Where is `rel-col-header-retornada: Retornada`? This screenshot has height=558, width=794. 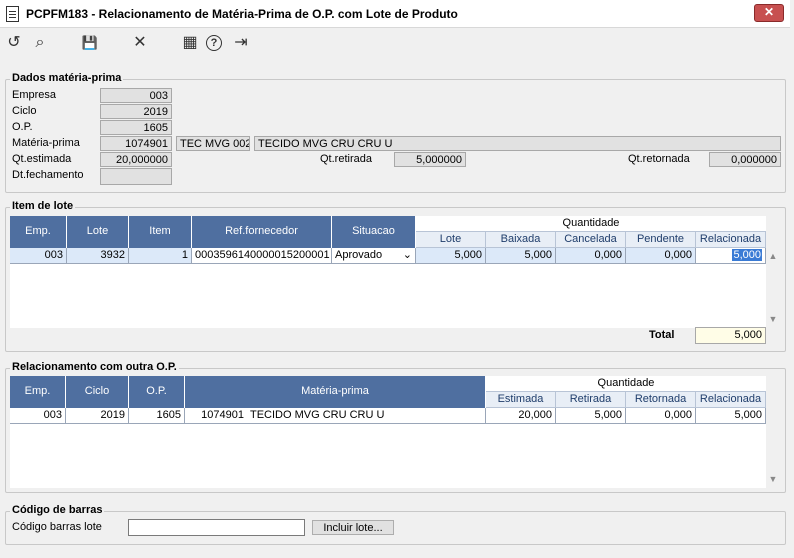 rel-col-header-retornada: Retornada is located at coordinates (661, 400).